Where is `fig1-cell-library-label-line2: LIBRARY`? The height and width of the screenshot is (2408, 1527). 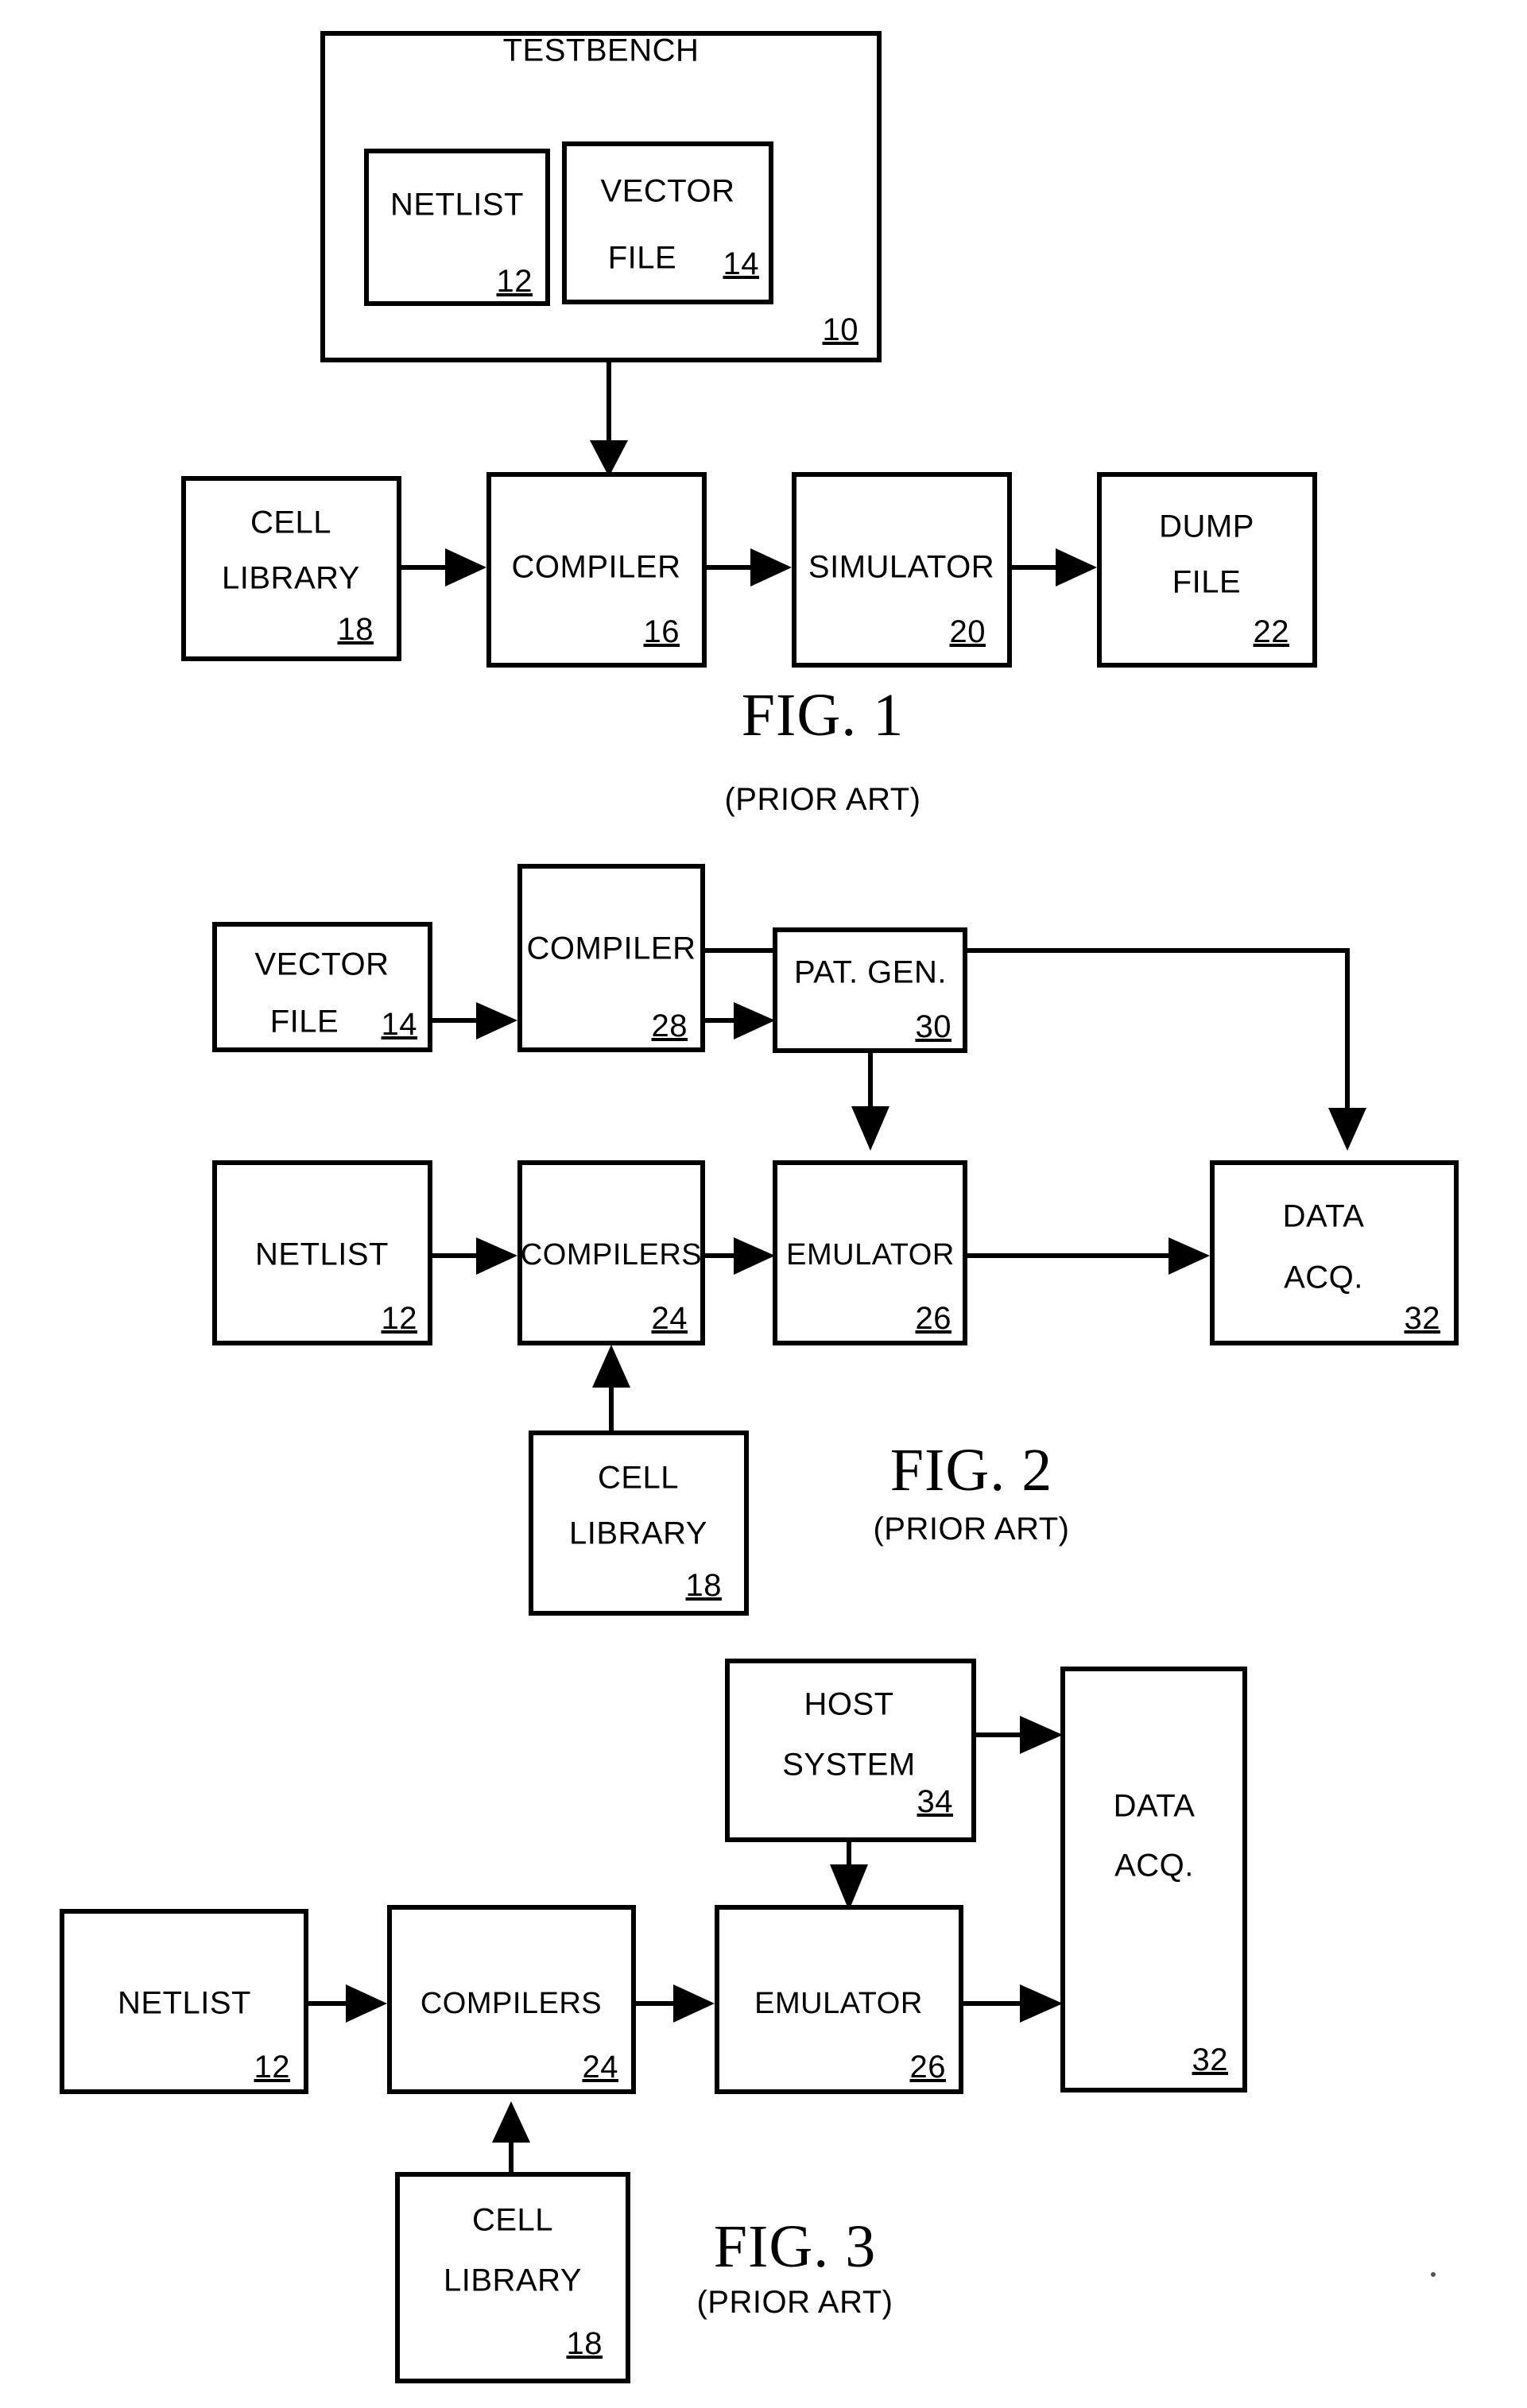 fig1-cell-library-label-line2: LIBRARY is located at coordinates (291, 579).